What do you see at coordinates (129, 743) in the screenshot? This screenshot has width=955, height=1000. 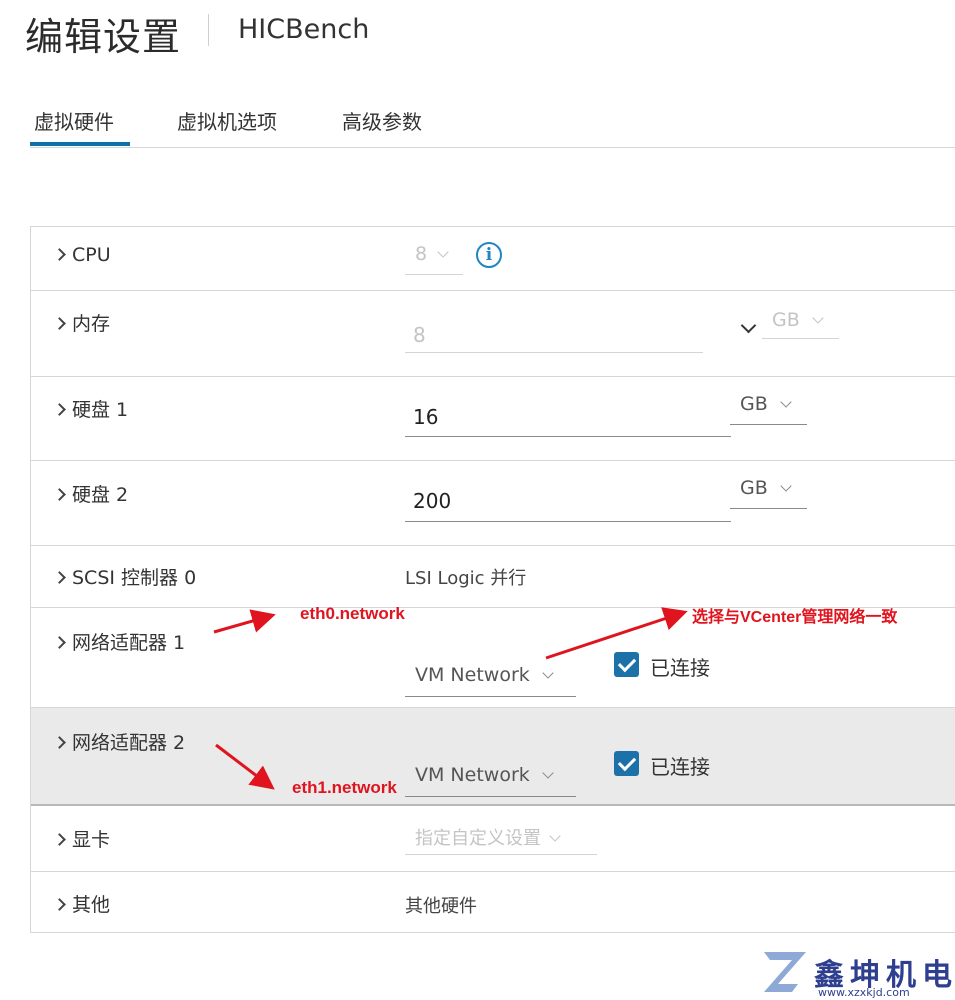 I see `nic2-label: 网络适配器 2` at bounding box center [129, 743].